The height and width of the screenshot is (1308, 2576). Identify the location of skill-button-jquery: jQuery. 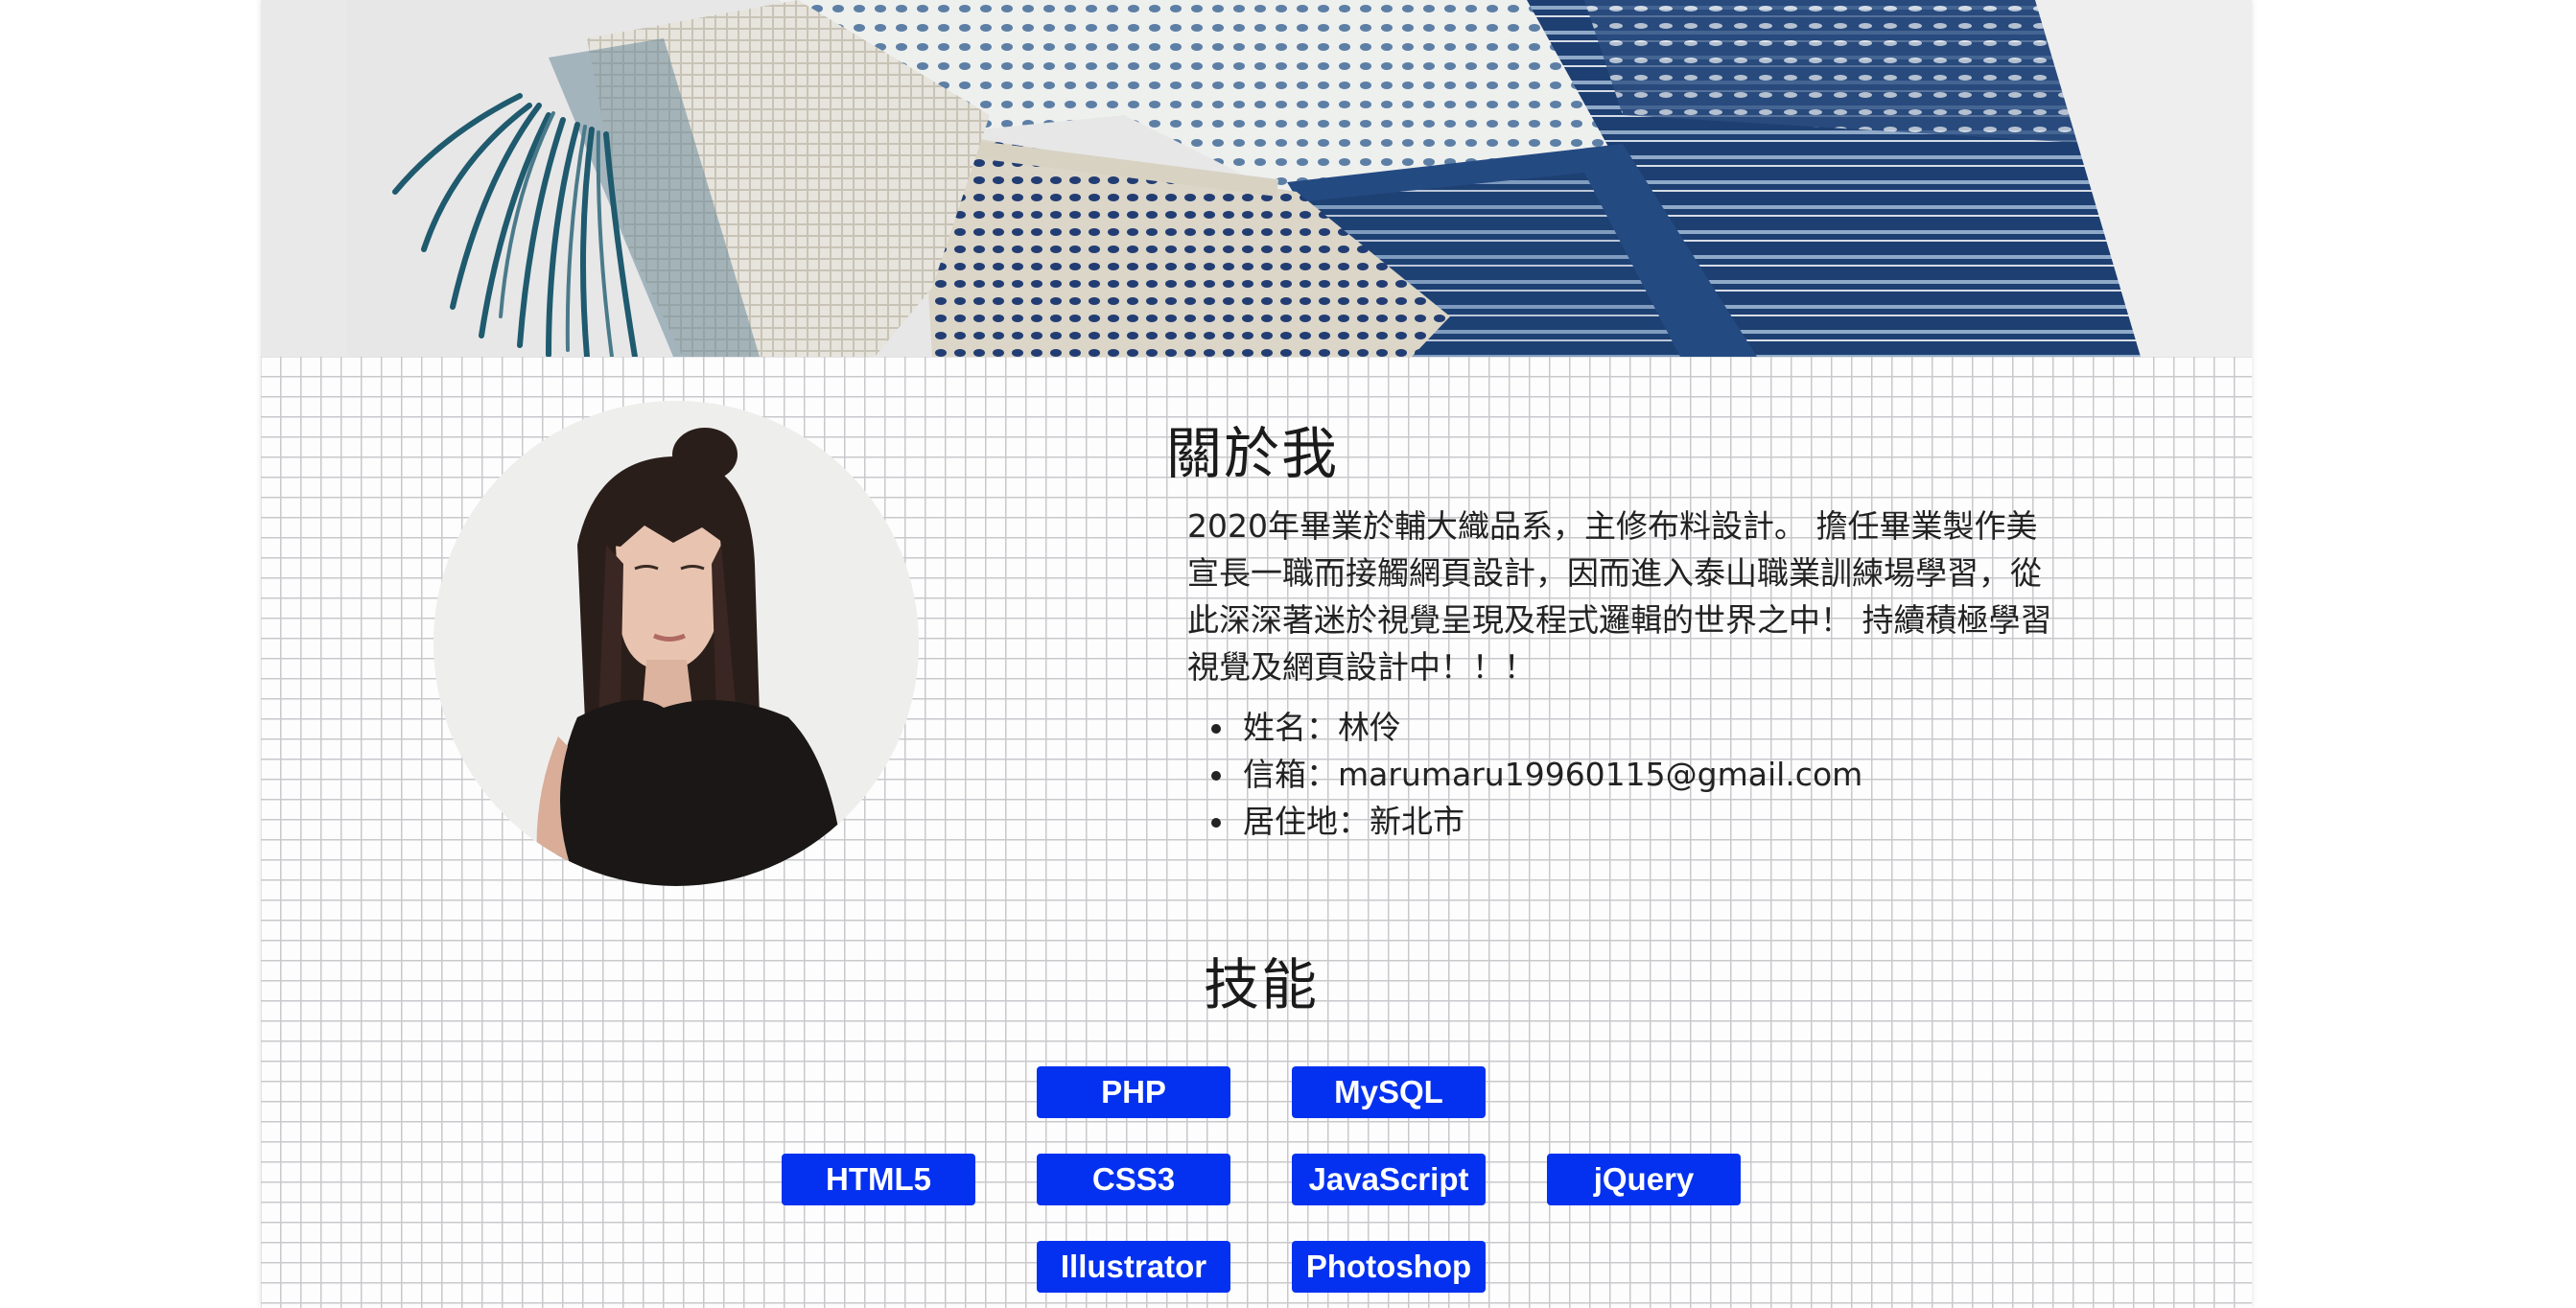
(1644, 1179).